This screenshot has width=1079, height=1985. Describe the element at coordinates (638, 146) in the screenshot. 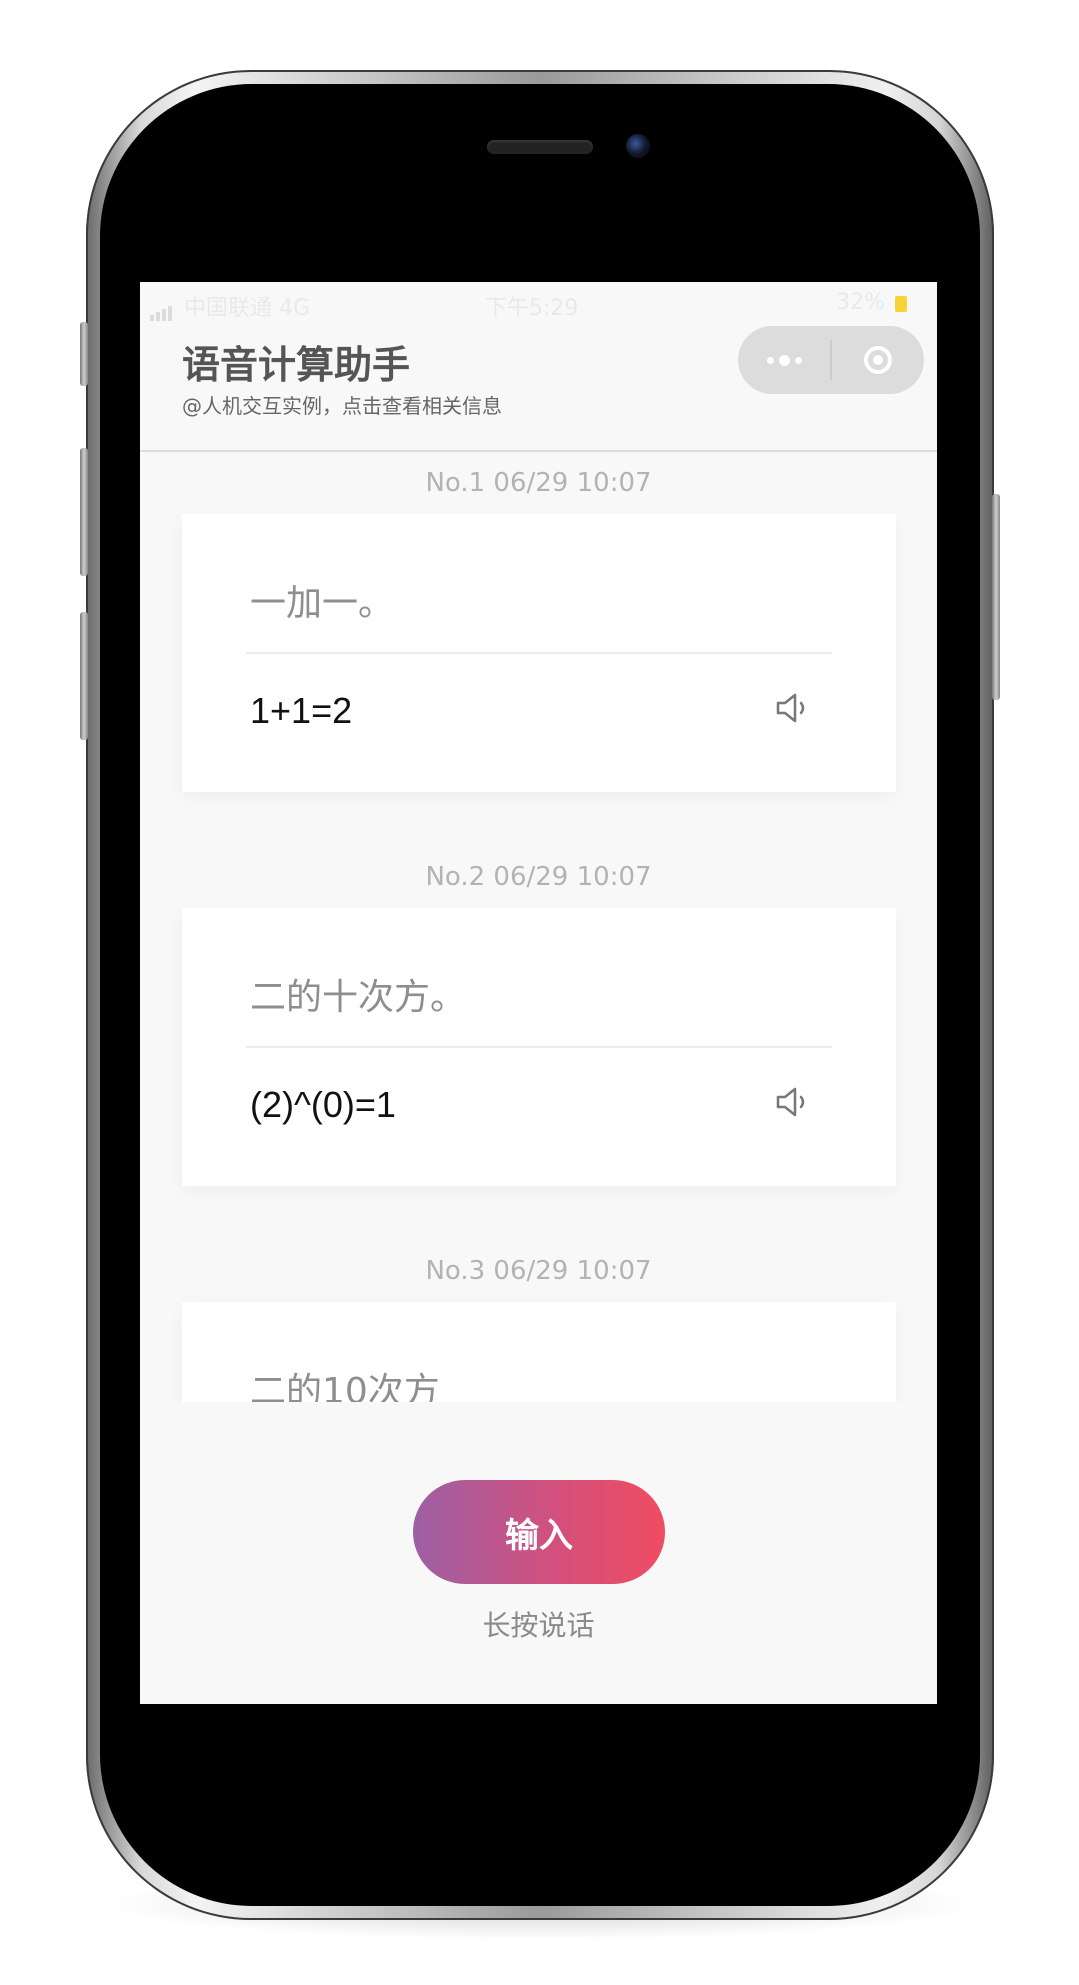

I see `front-camera-icon` at that location.